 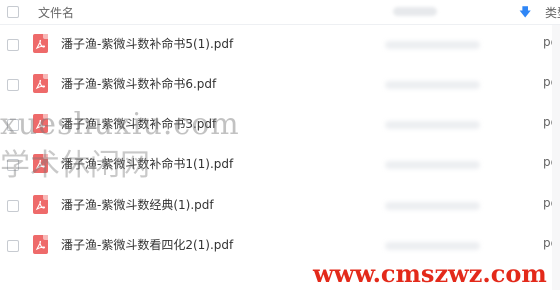 What do you see at coordinates (556, 157) in the screenshot?
I see `vertical-scrollbar` at bounding box center [556, 157].